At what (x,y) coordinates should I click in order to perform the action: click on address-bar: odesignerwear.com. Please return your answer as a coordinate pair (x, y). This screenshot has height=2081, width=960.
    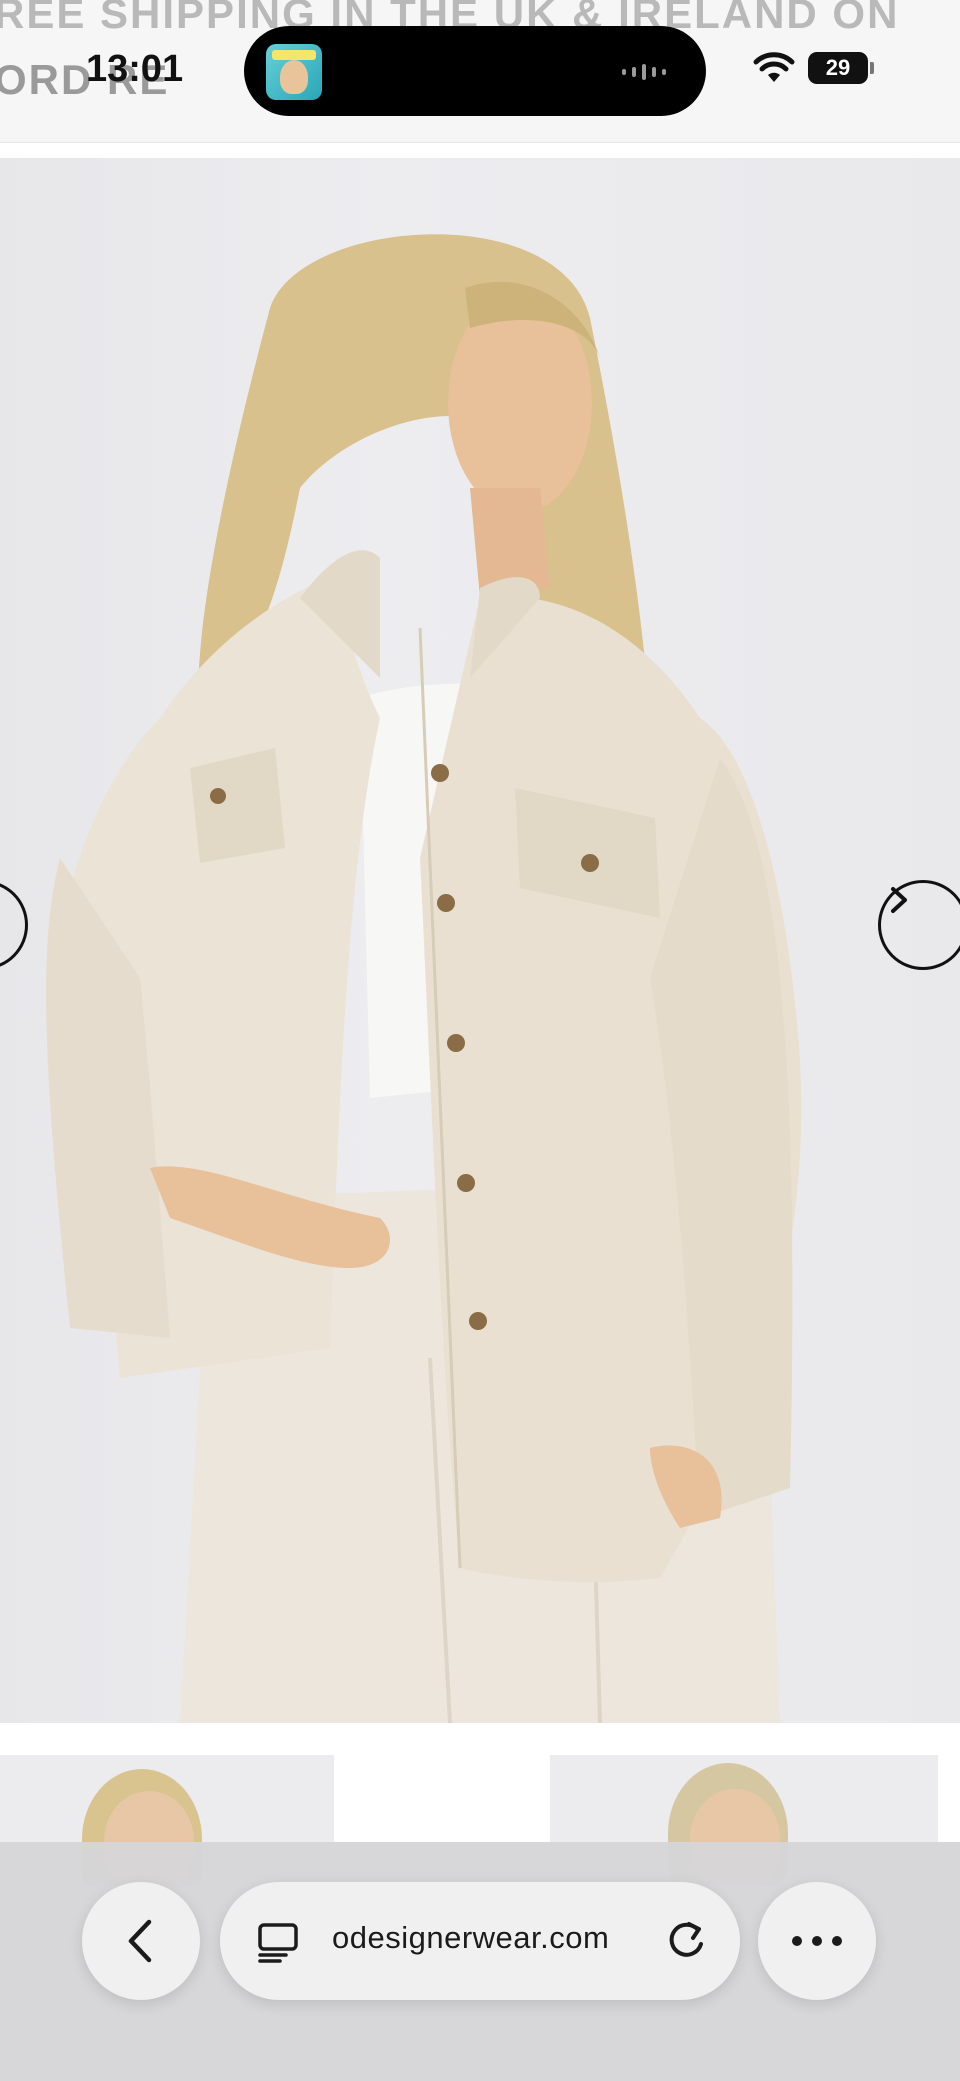
    Looking at the image, I should click on (480, 1941).